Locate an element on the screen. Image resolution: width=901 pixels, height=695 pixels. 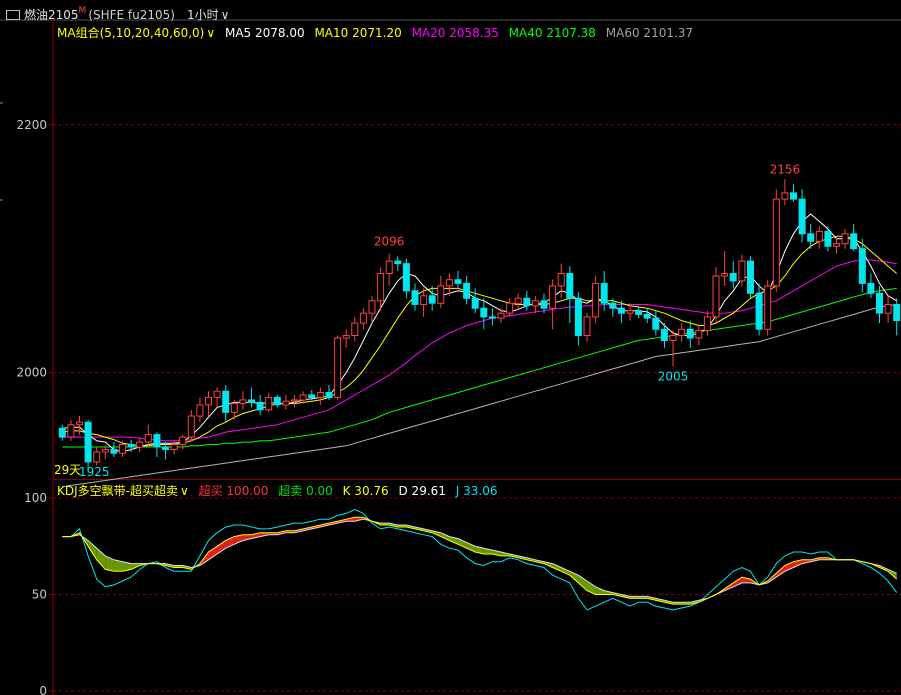
kdj-ribbon-bull is located at coordinates (213, 553).